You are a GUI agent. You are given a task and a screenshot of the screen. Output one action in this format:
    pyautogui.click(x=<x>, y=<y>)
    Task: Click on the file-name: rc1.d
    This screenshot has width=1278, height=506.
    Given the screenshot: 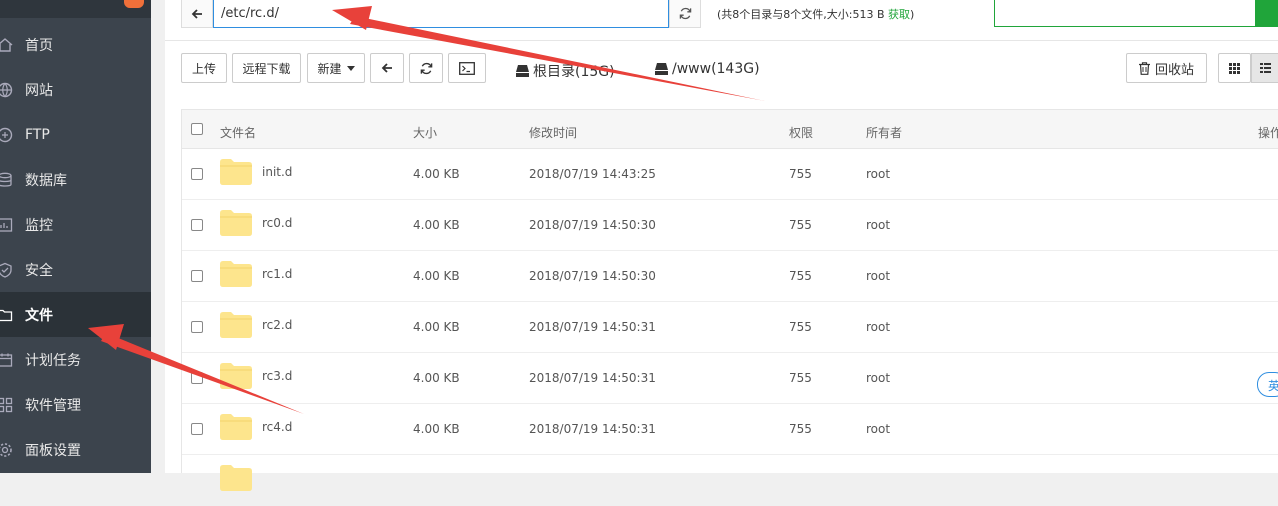 What is the action you would take?
    pyautogui.click(x=277, y=274)
    